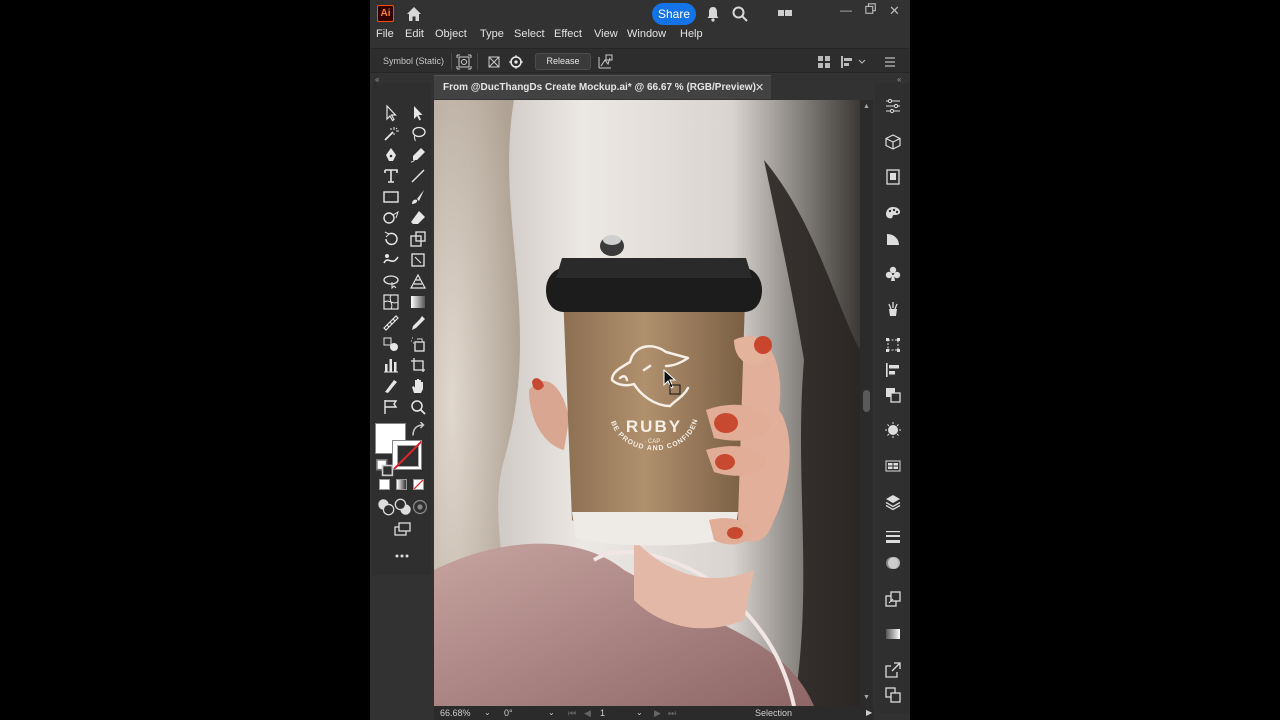 This screenshot has width=1280, height=720. Describe the element at coordinates (418, 239) in the screenshot. I see `scale-tool-icon` at that location.